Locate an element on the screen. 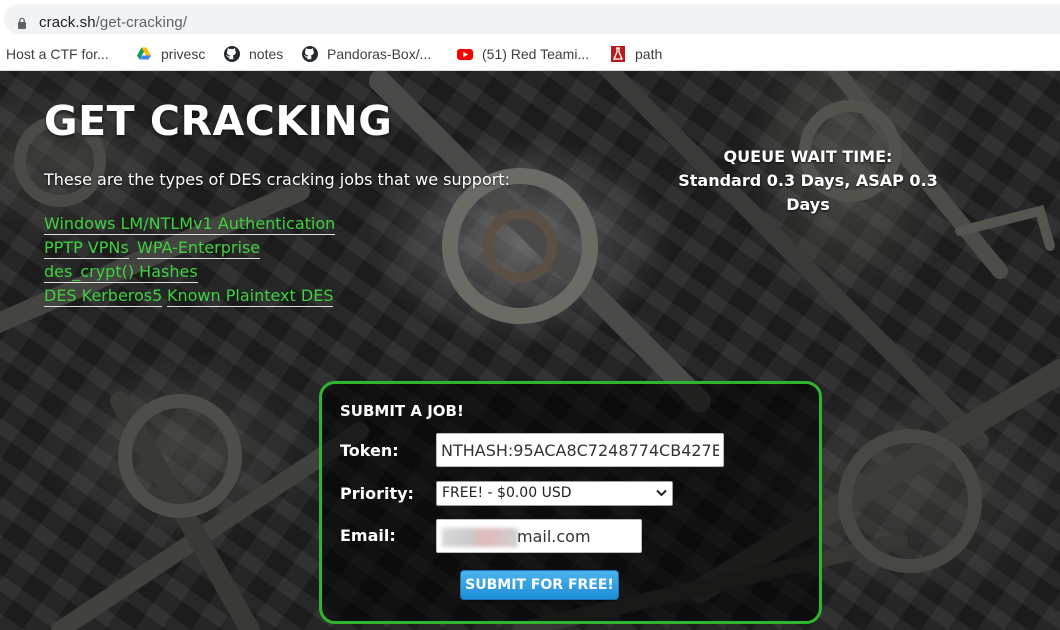 This screenshot has width=1060, height=630. token-input is located at coordinates (580, 450).